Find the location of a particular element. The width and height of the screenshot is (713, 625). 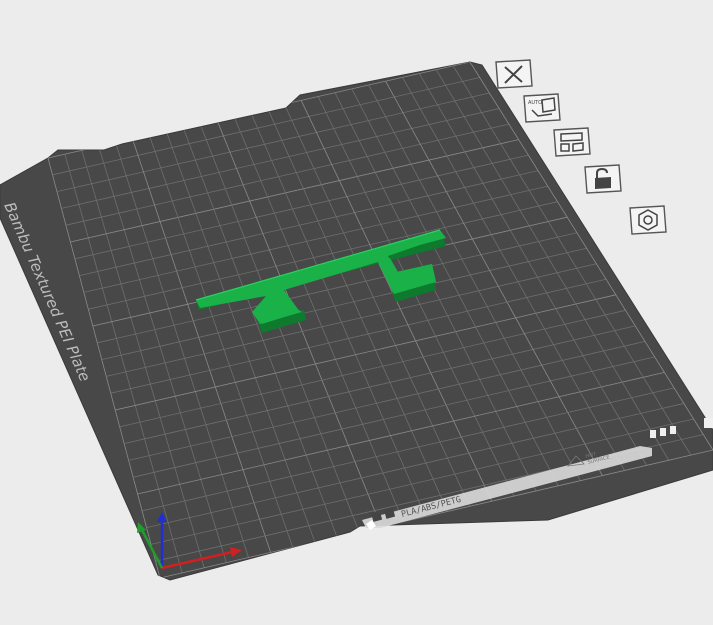

remove-plate-button is located at coordinates (514, 74).